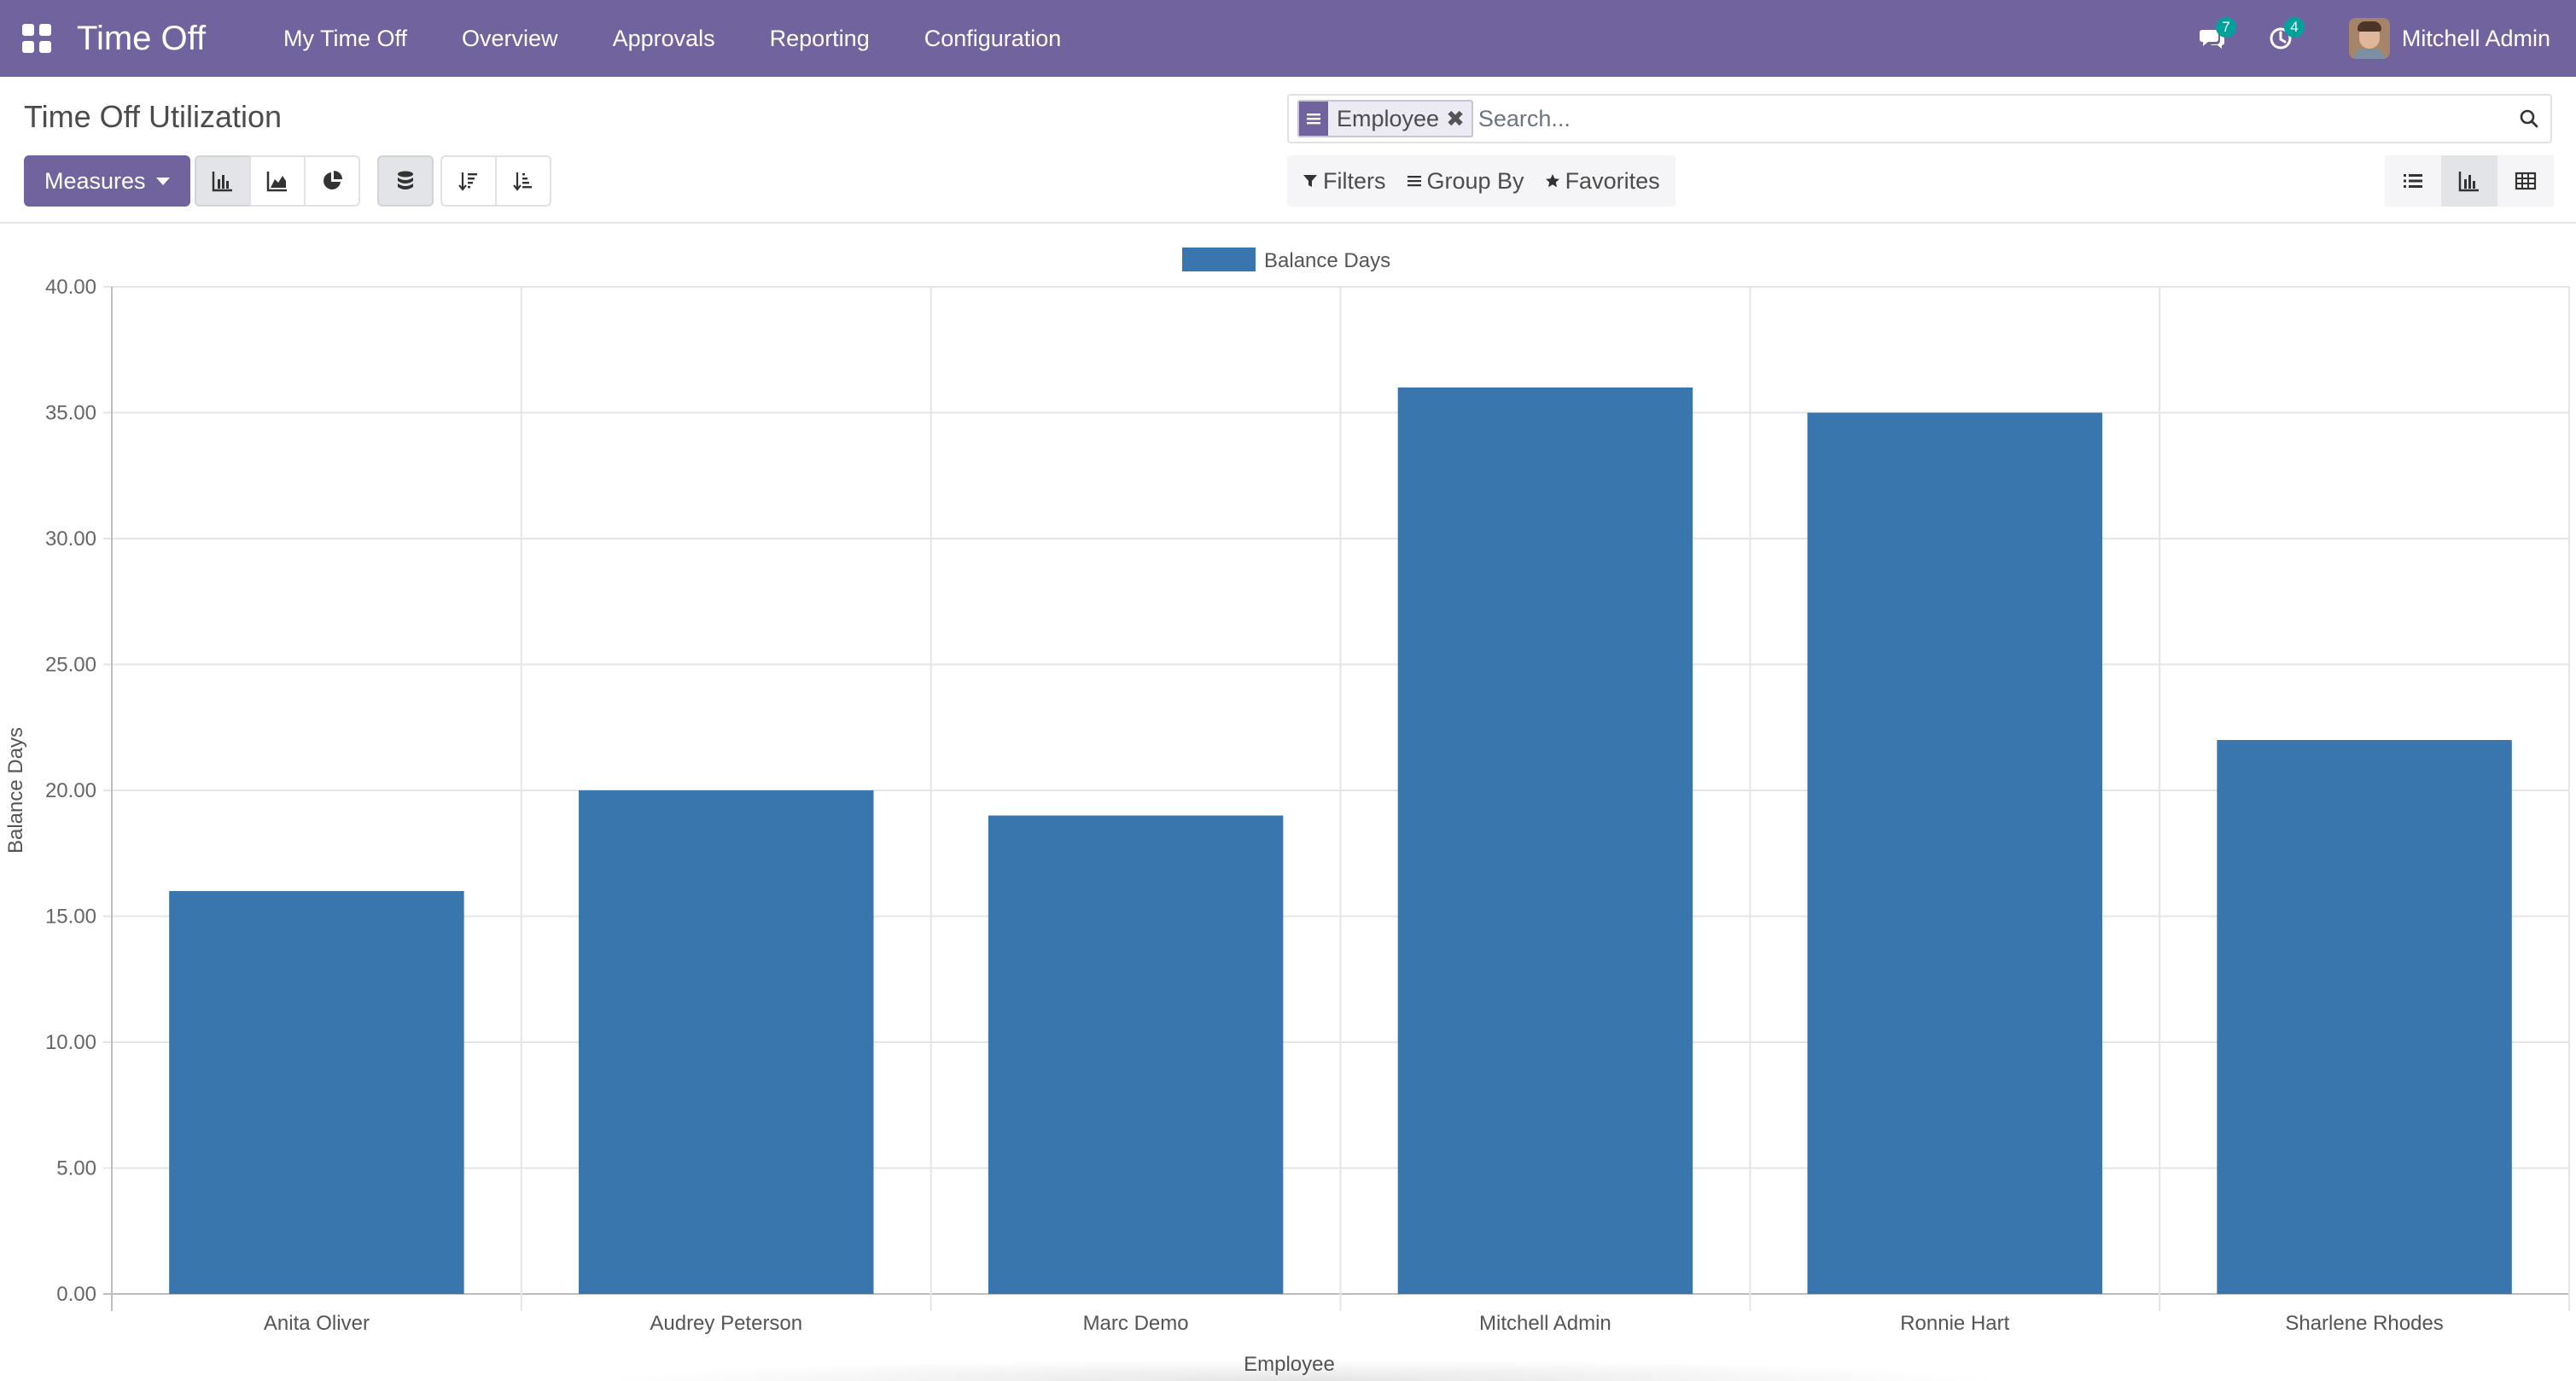 Image resolution: width=2576 pixels, height=1381 pixels. I want to click on y-tick-label: 5.00, so click(76, 1168).